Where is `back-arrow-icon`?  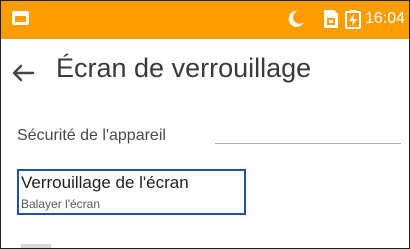
back-arrow-icon is located at coordinates (23, 73).